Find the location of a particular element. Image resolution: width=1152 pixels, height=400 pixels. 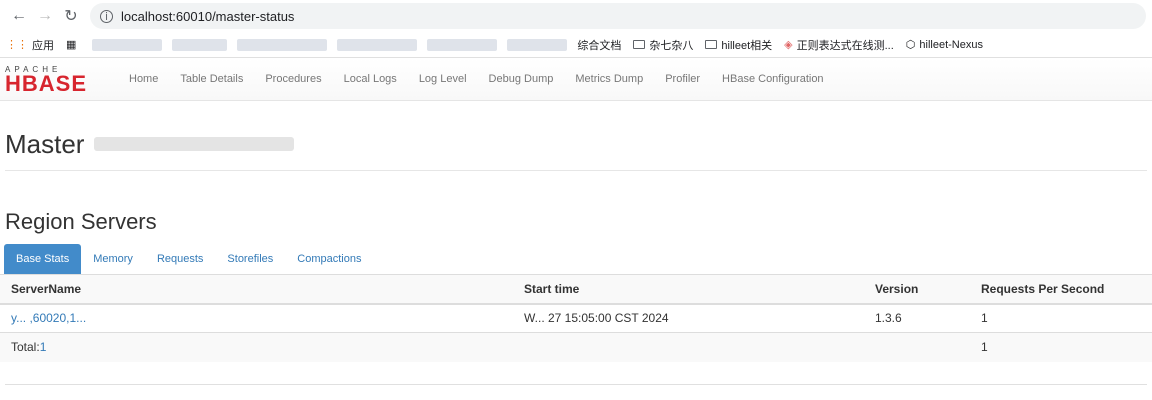

nav-home: Home is located at coordinates (143, 79).